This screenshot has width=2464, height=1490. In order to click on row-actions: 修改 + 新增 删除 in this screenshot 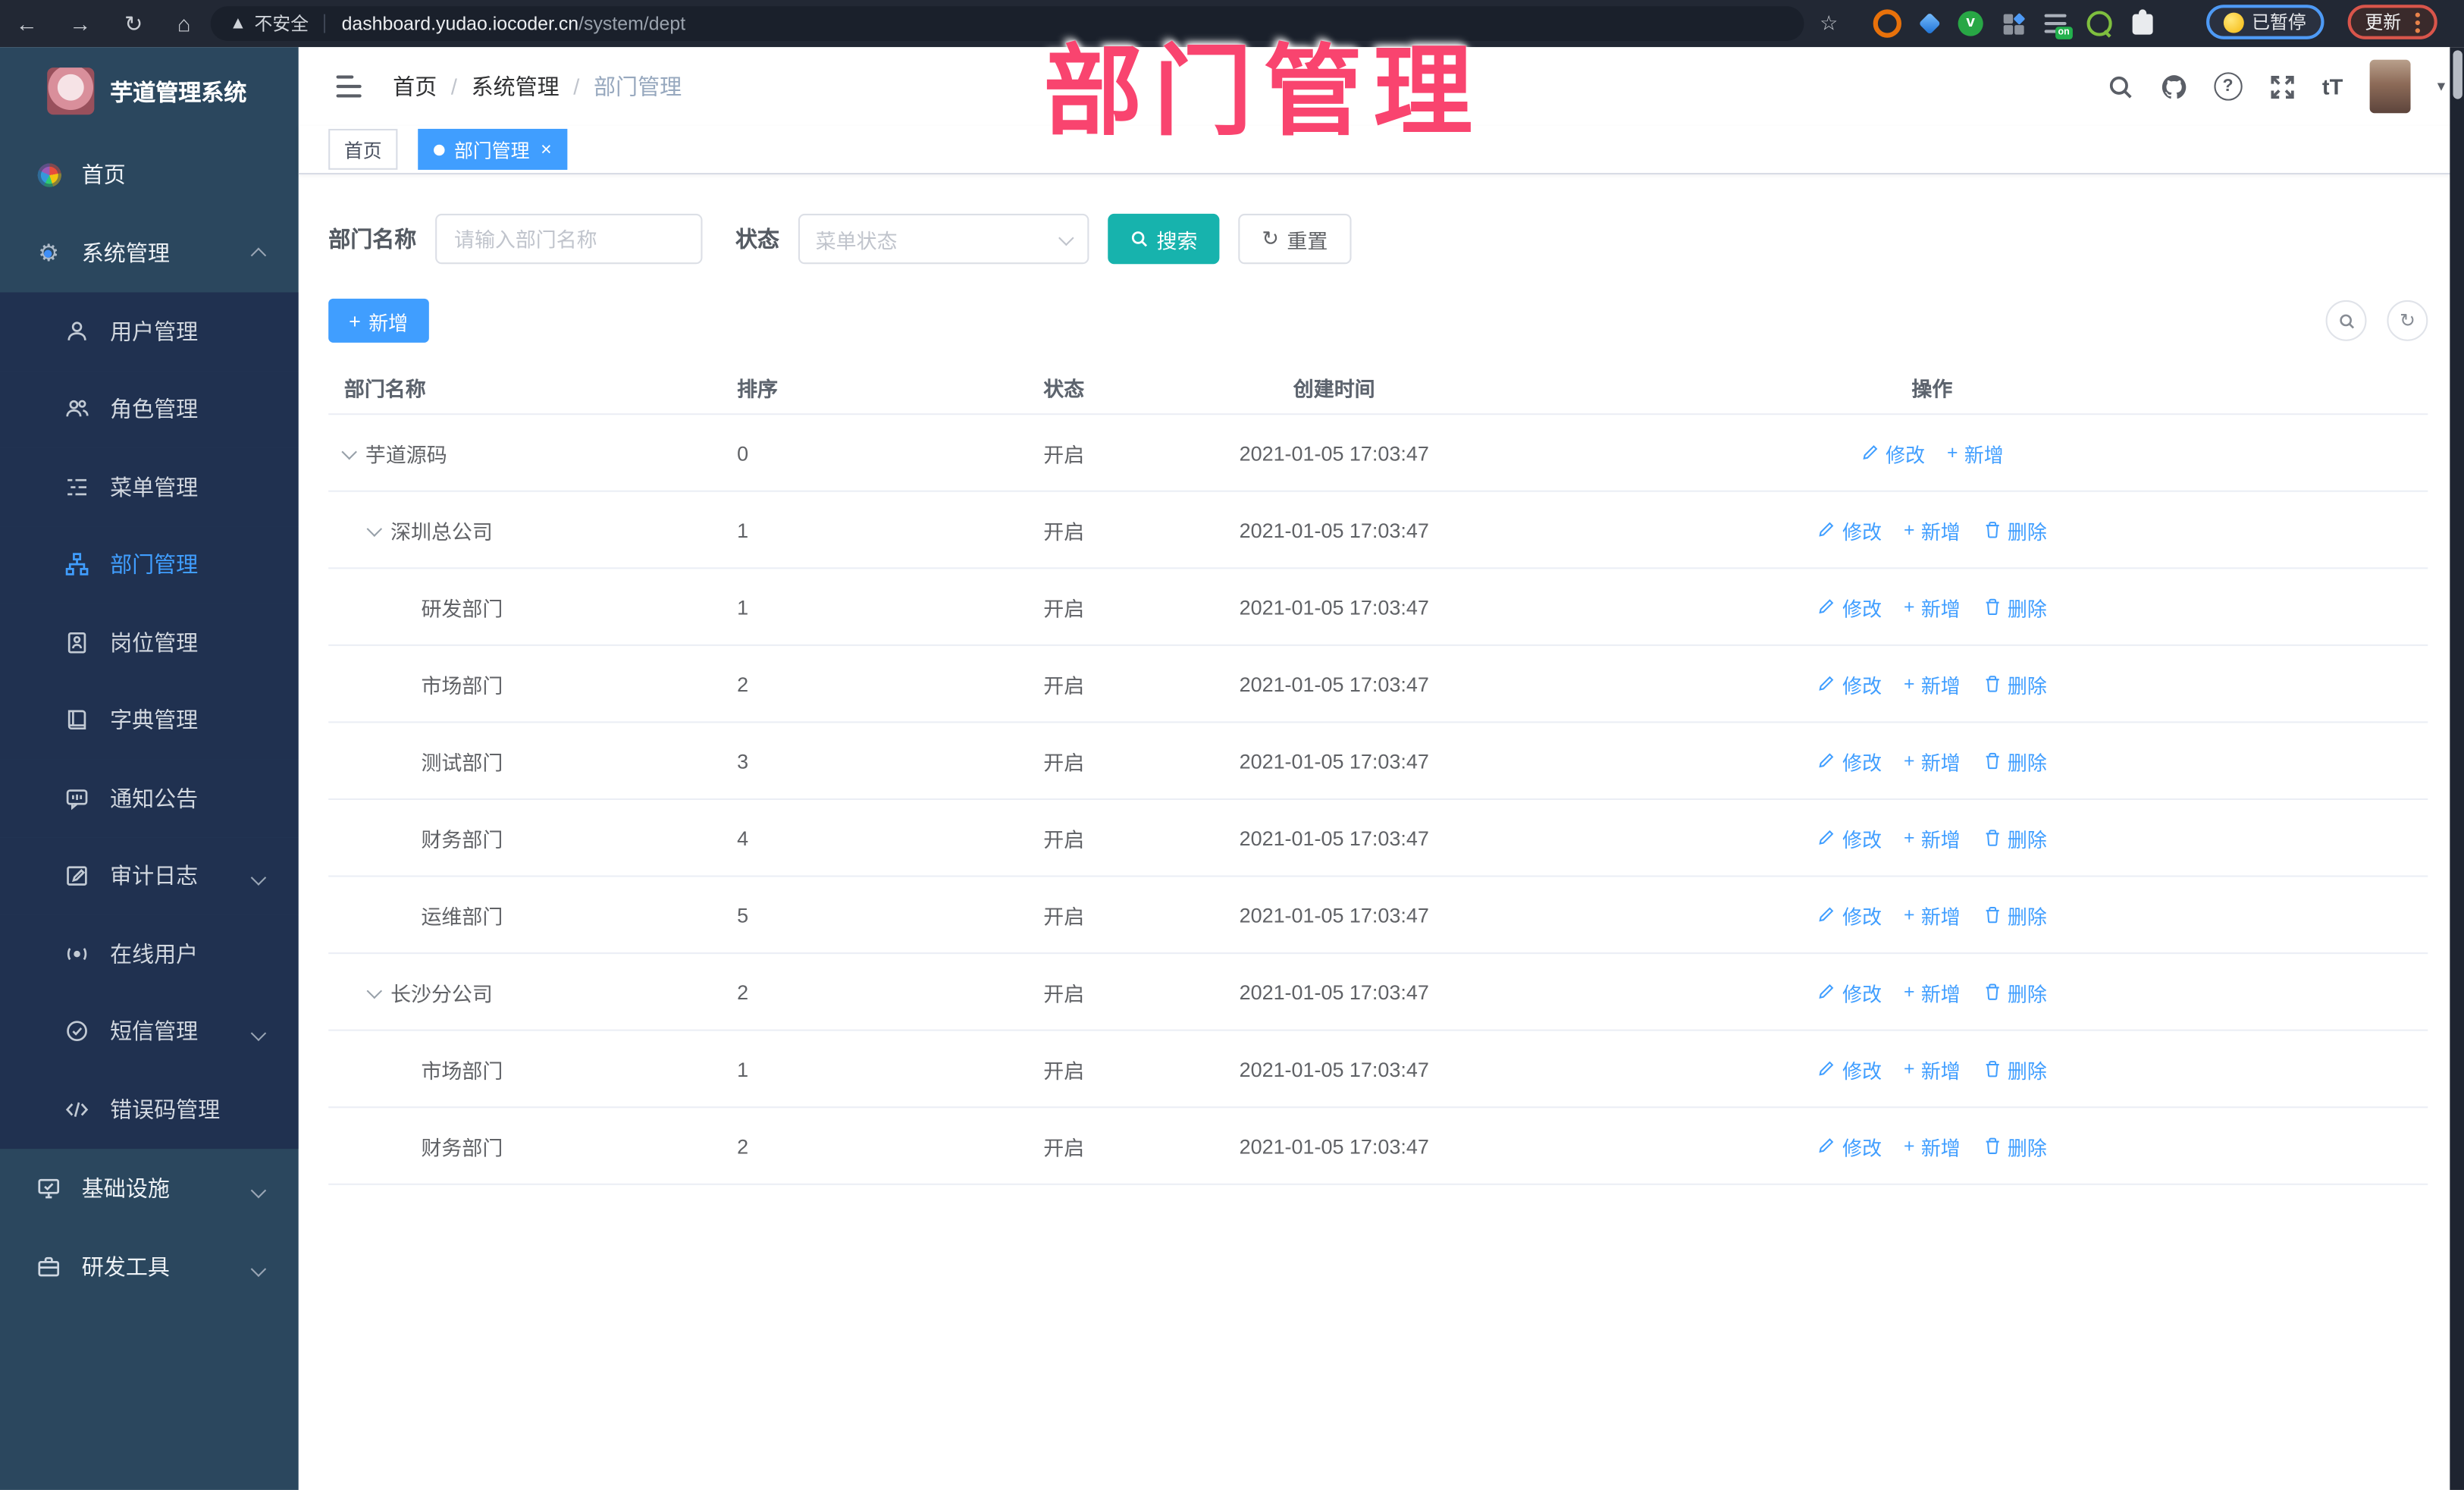, I will do `click(1932, 760)`.